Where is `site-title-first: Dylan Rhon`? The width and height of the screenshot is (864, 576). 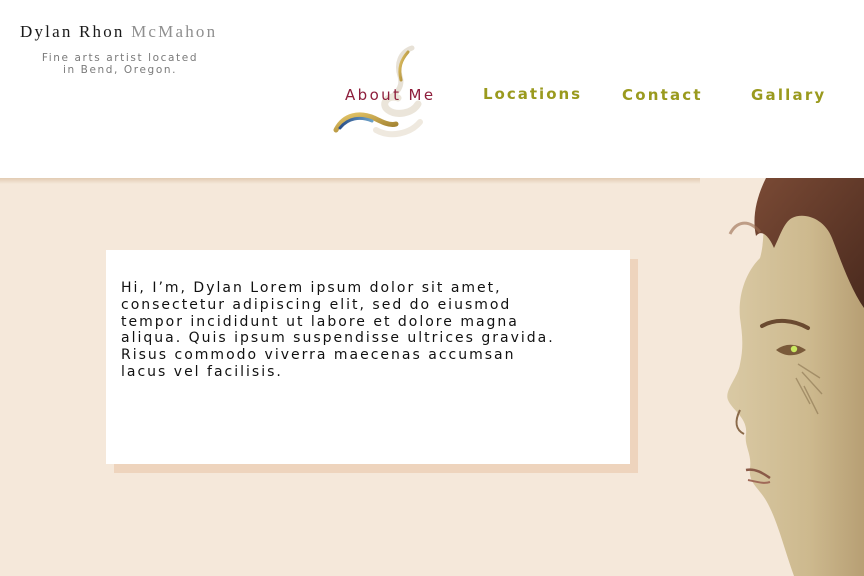
site-title-first: Dylan Rhon is located at coordinates (72, 31).